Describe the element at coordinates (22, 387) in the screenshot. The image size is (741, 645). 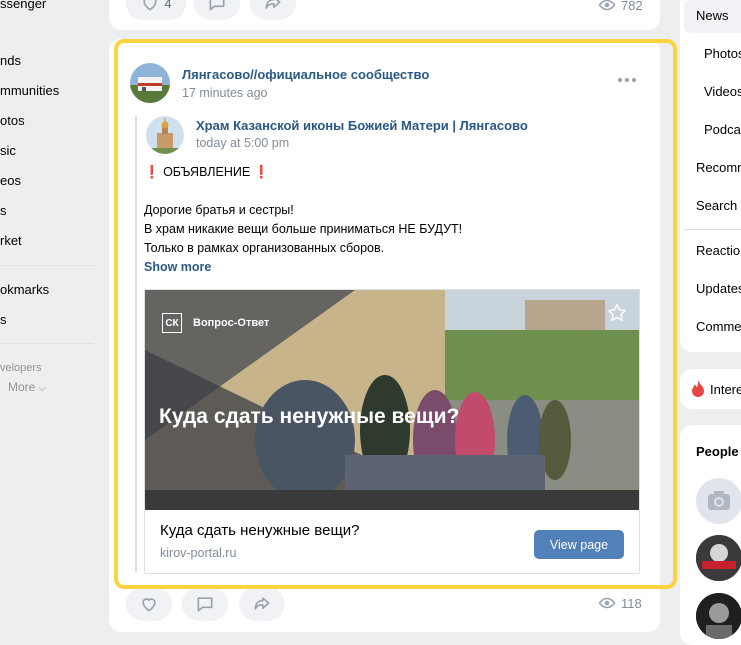
I see `more-label: More` at that location.